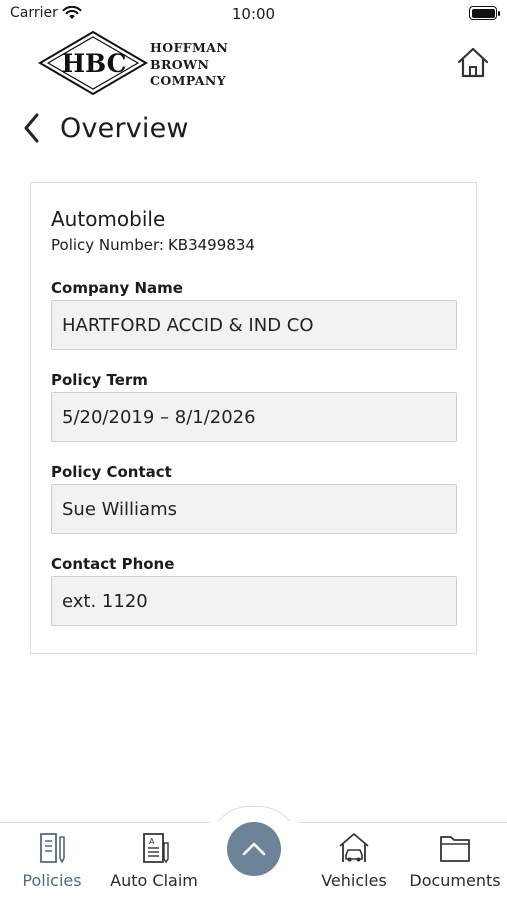  What do you see at coordinates (52, 848) in the screenshot?
I see `policies-icon` at bounding box center [52, 848].